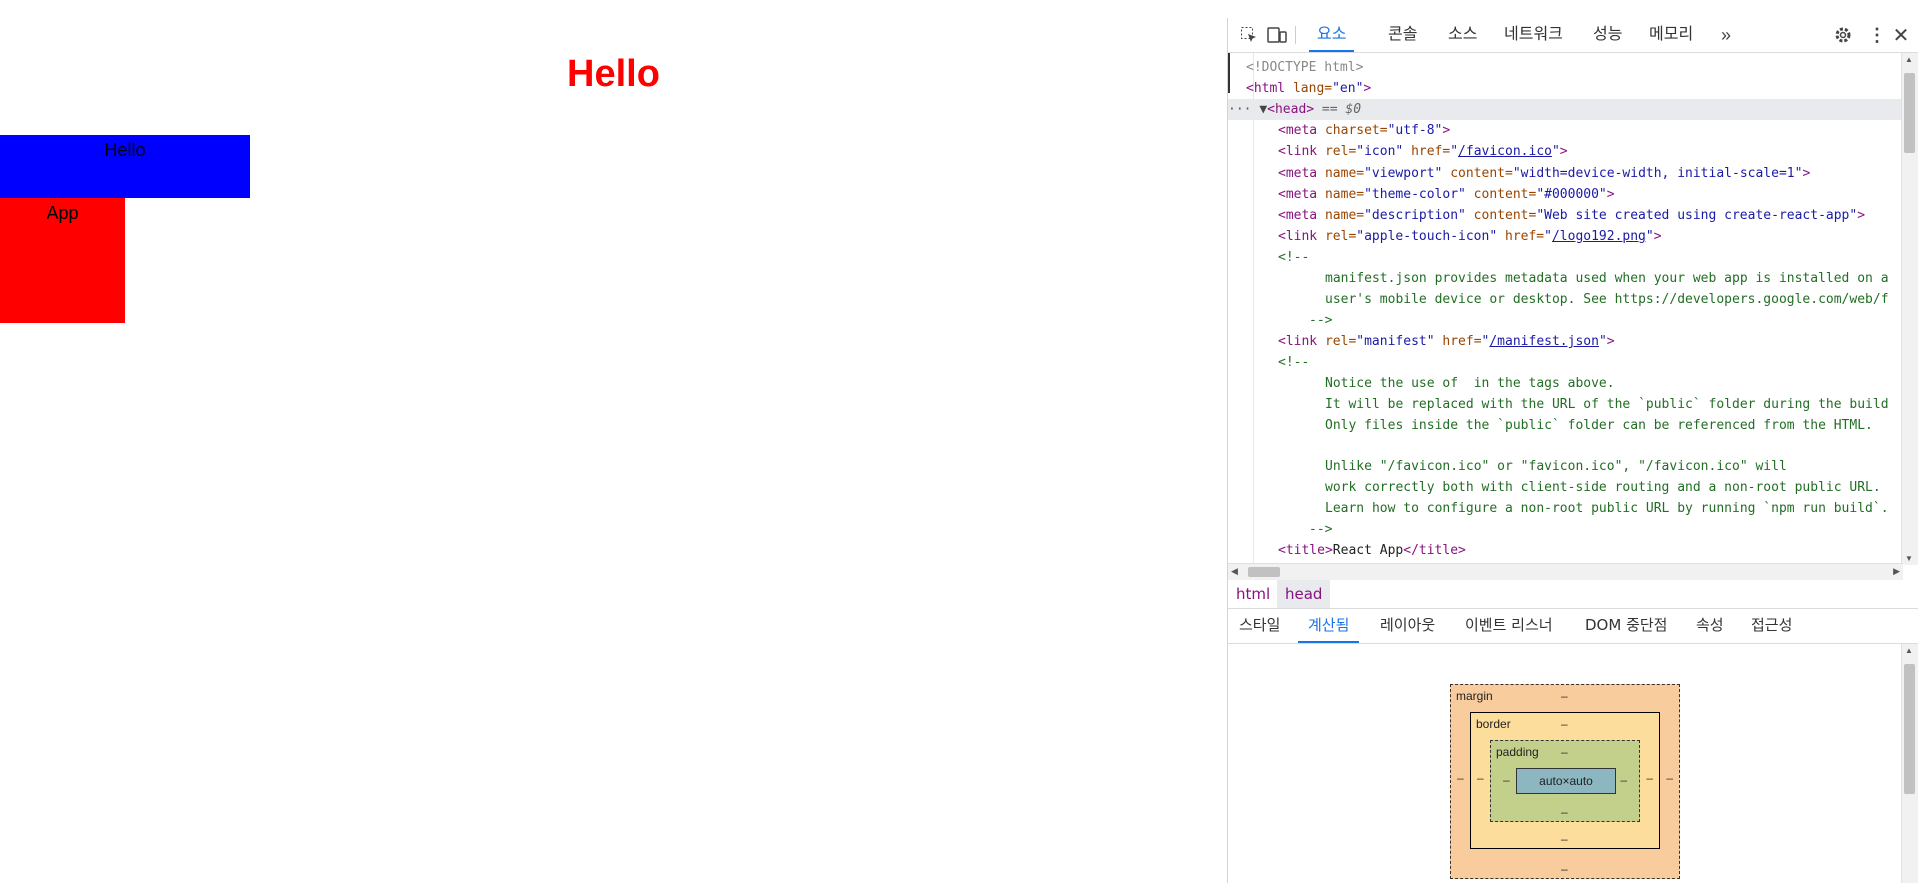 The width and height of the screenshot is (1918, 883). What do you see at coordinates (1564, 869) in the screenshot?
I see `margin-bottom-value: –` at bounding box center [1564, 869].